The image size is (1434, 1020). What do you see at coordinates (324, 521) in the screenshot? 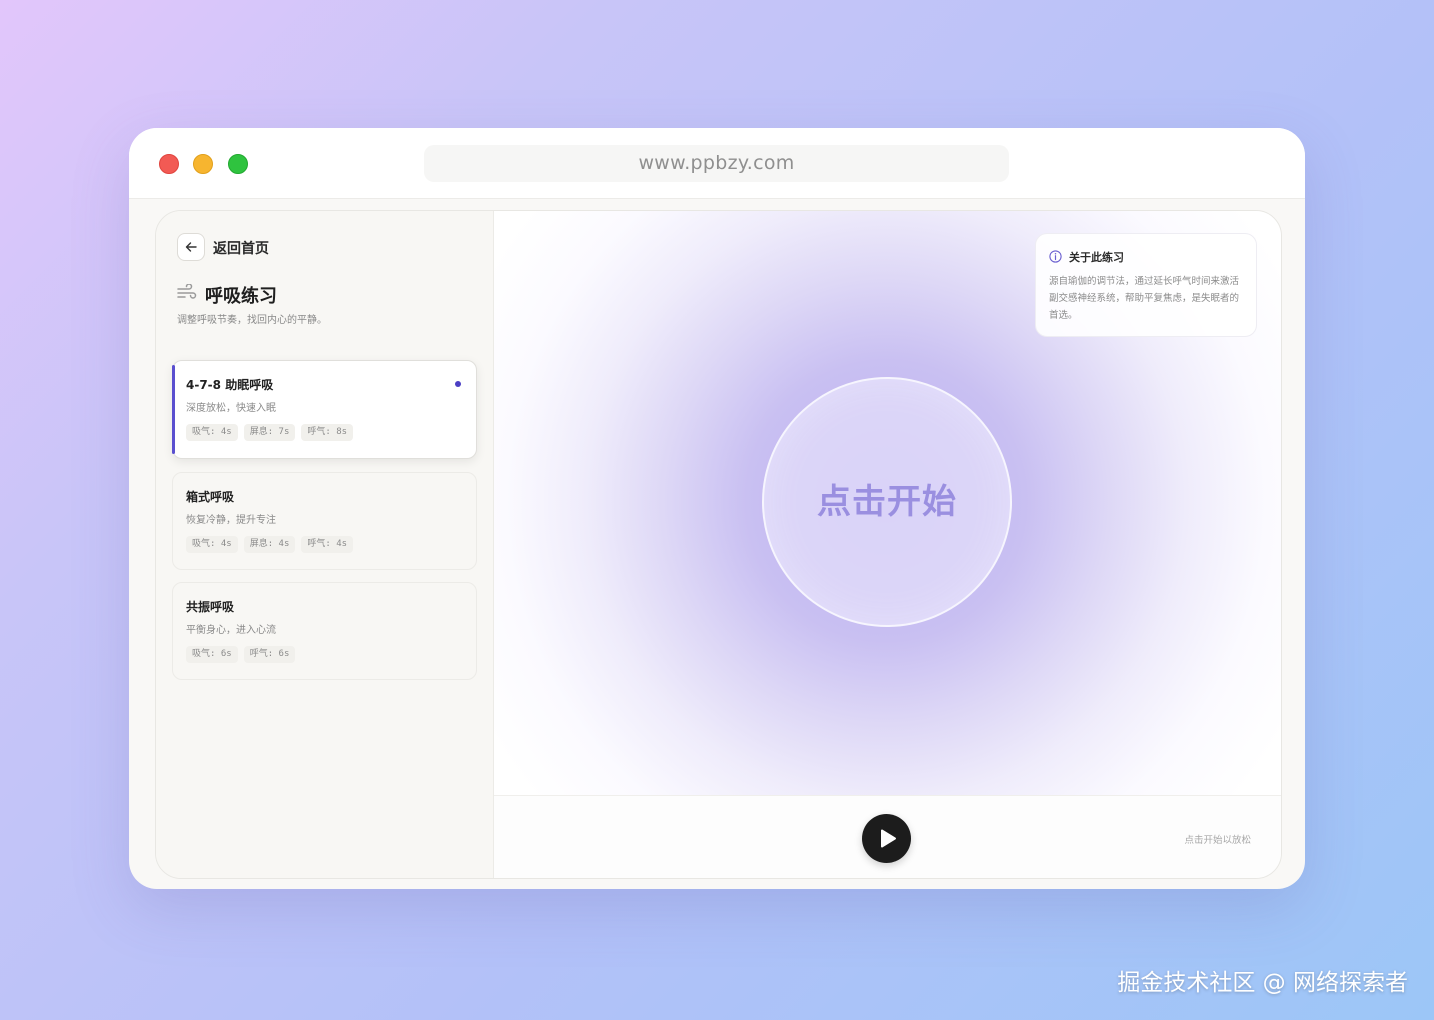
I see `exercise-card-box: 箱式呼吸 恢复冷静，提升专注 吸气: 4s 屏息: 4s 呼气: 4s` at bounding box center [324, 521].